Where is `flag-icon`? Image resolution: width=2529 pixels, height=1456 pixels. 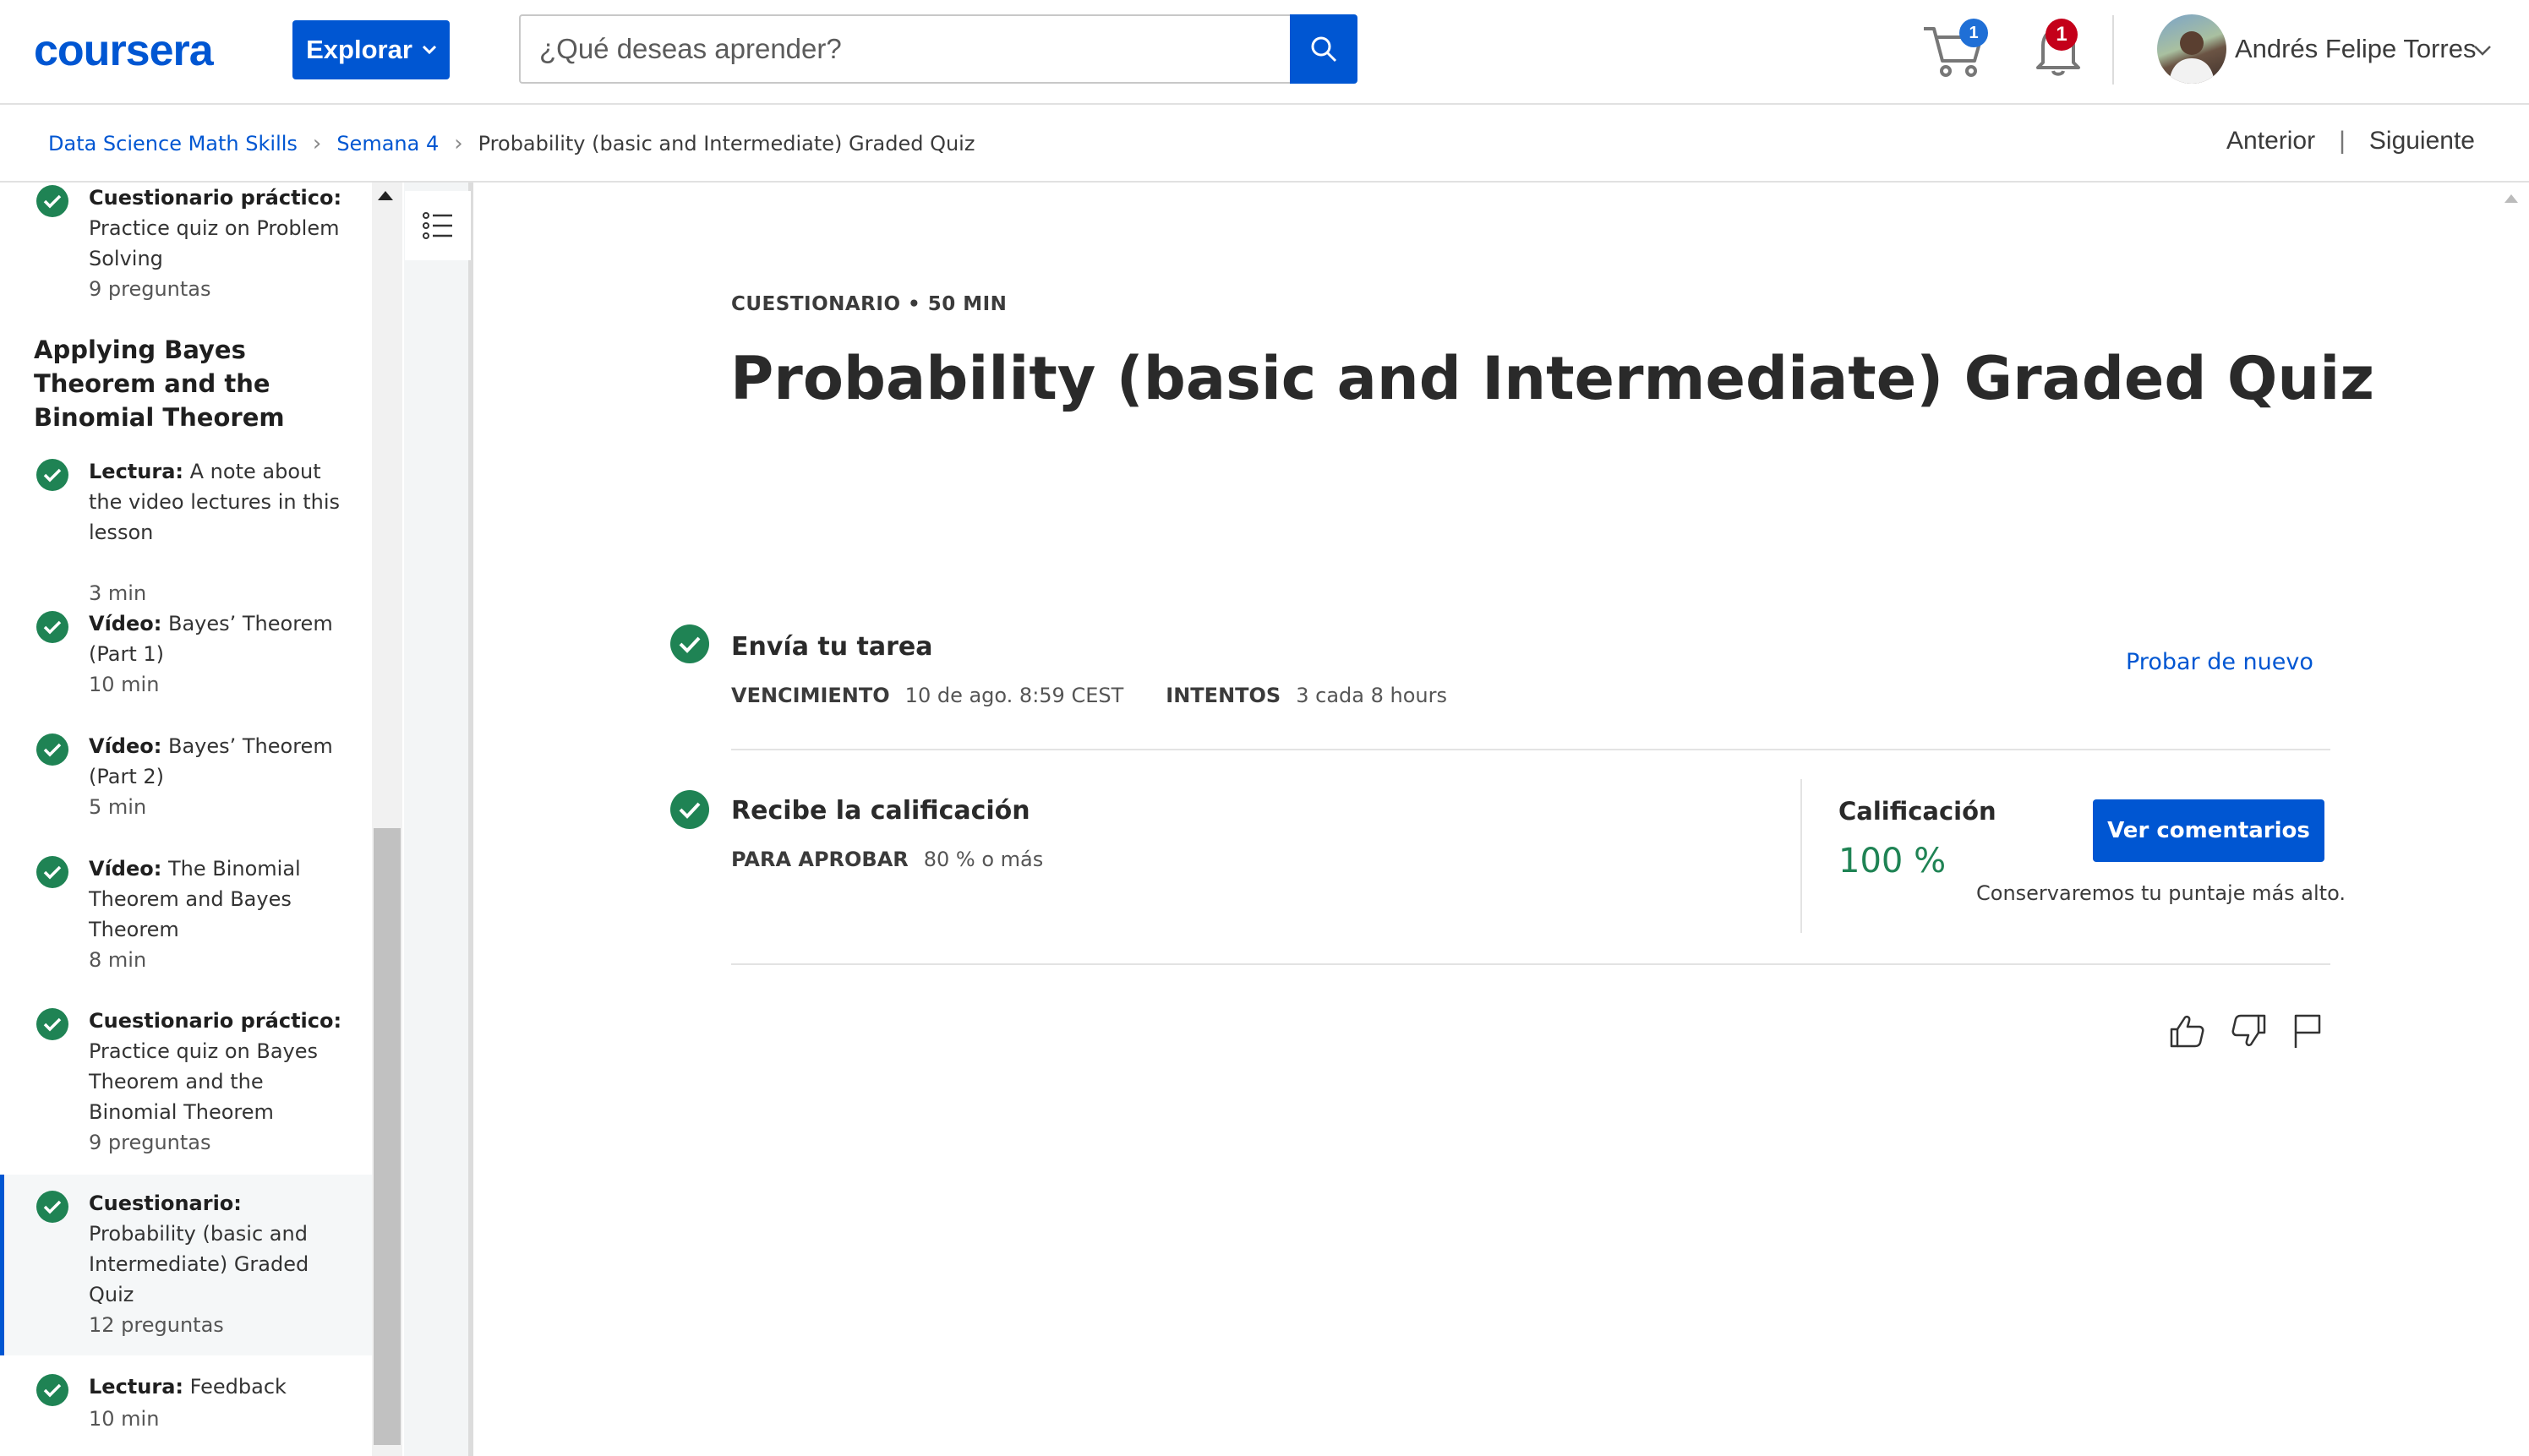
flag-icon is located at coordinates (2307, 1031).